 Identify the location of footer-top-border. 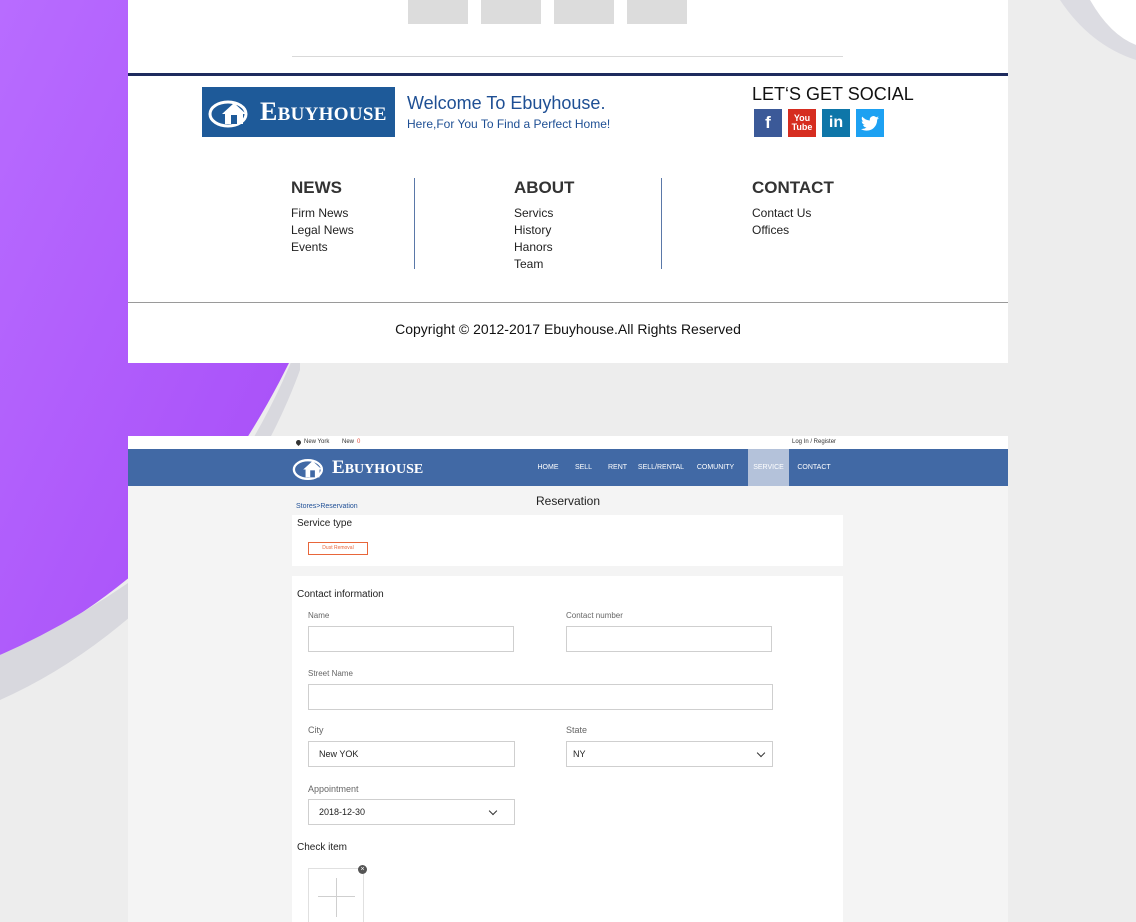
(568, 74).